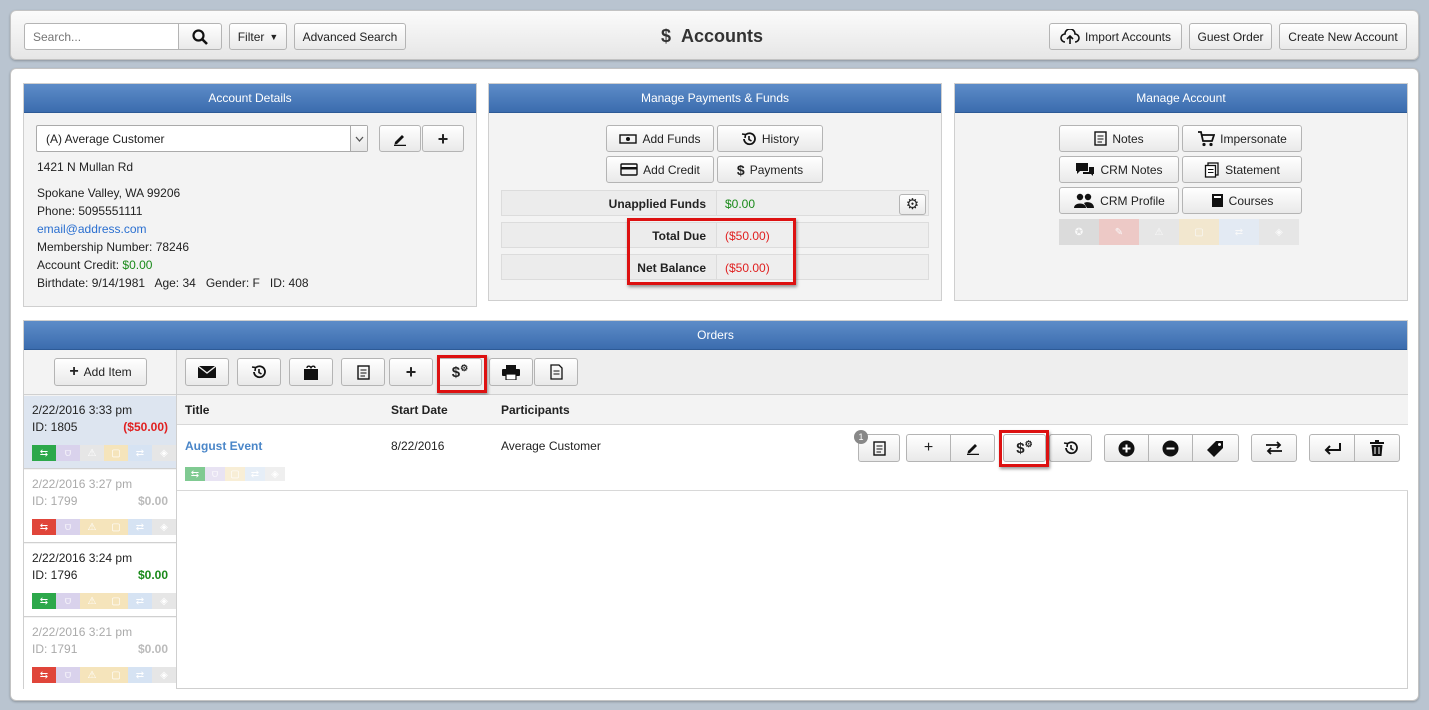 The width and height of the screenshot is (1429, 710). I want to click on guest-order-button: Guest Order, so click(1230, 36).